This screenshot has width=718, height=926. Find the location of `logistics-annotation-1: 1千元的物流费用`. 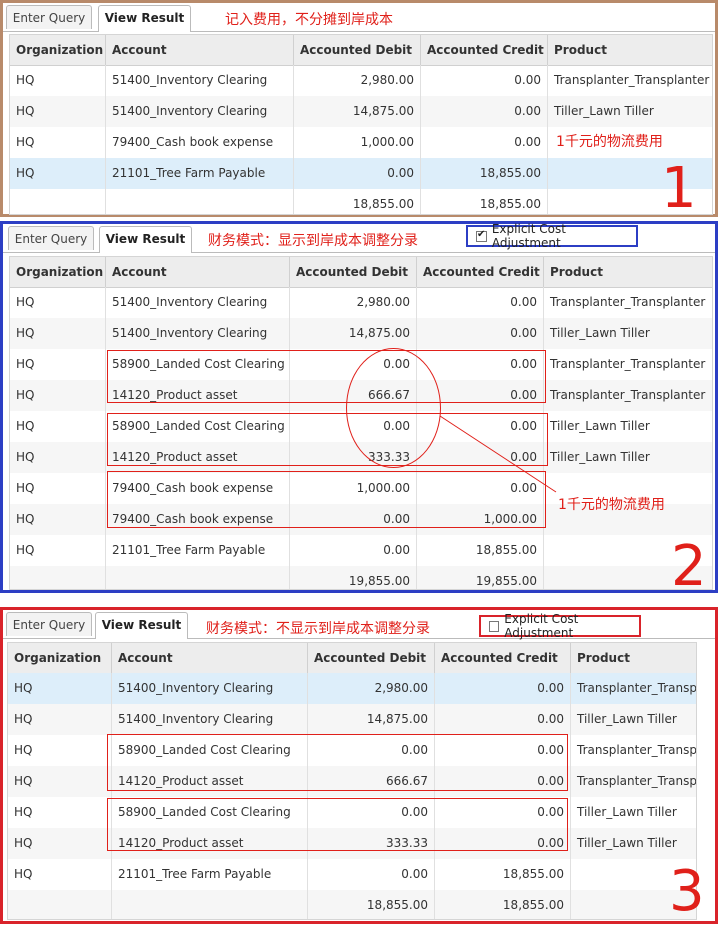

logistics-annotation-1: 1千元的物流费用 is located at coordinates (609, 142).